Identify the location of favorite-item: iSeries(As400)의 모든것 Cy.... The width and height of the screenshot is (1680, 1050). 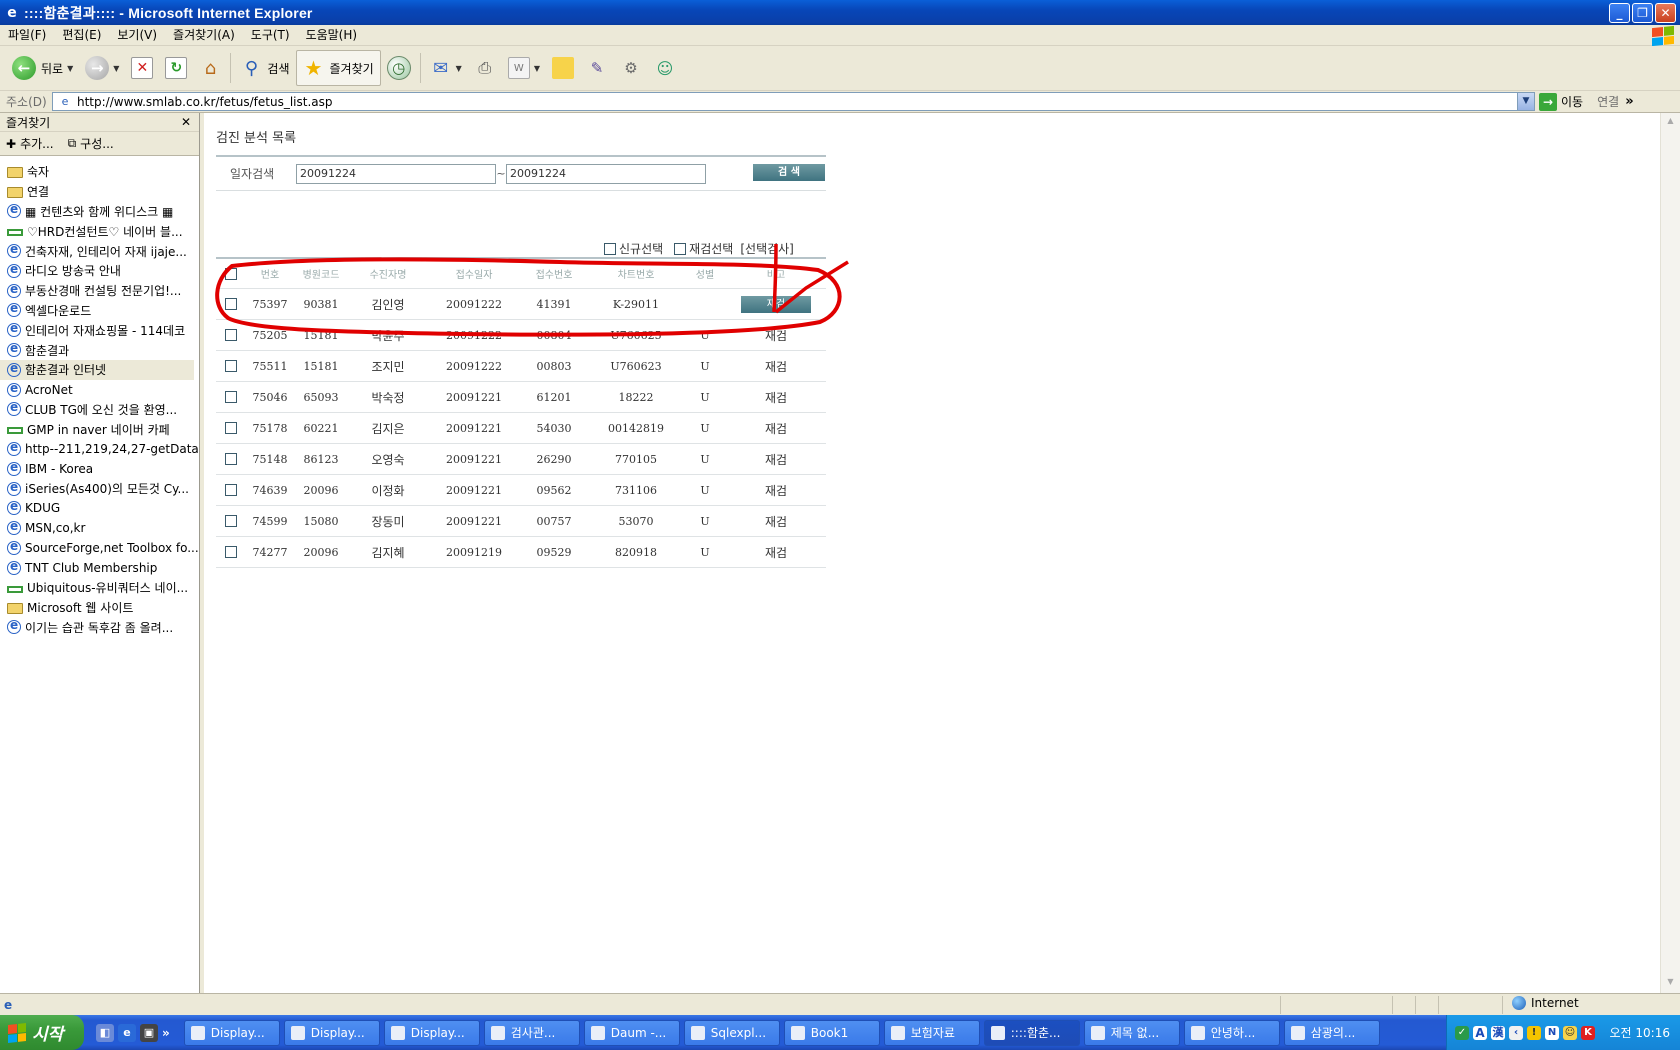
(99, 489).